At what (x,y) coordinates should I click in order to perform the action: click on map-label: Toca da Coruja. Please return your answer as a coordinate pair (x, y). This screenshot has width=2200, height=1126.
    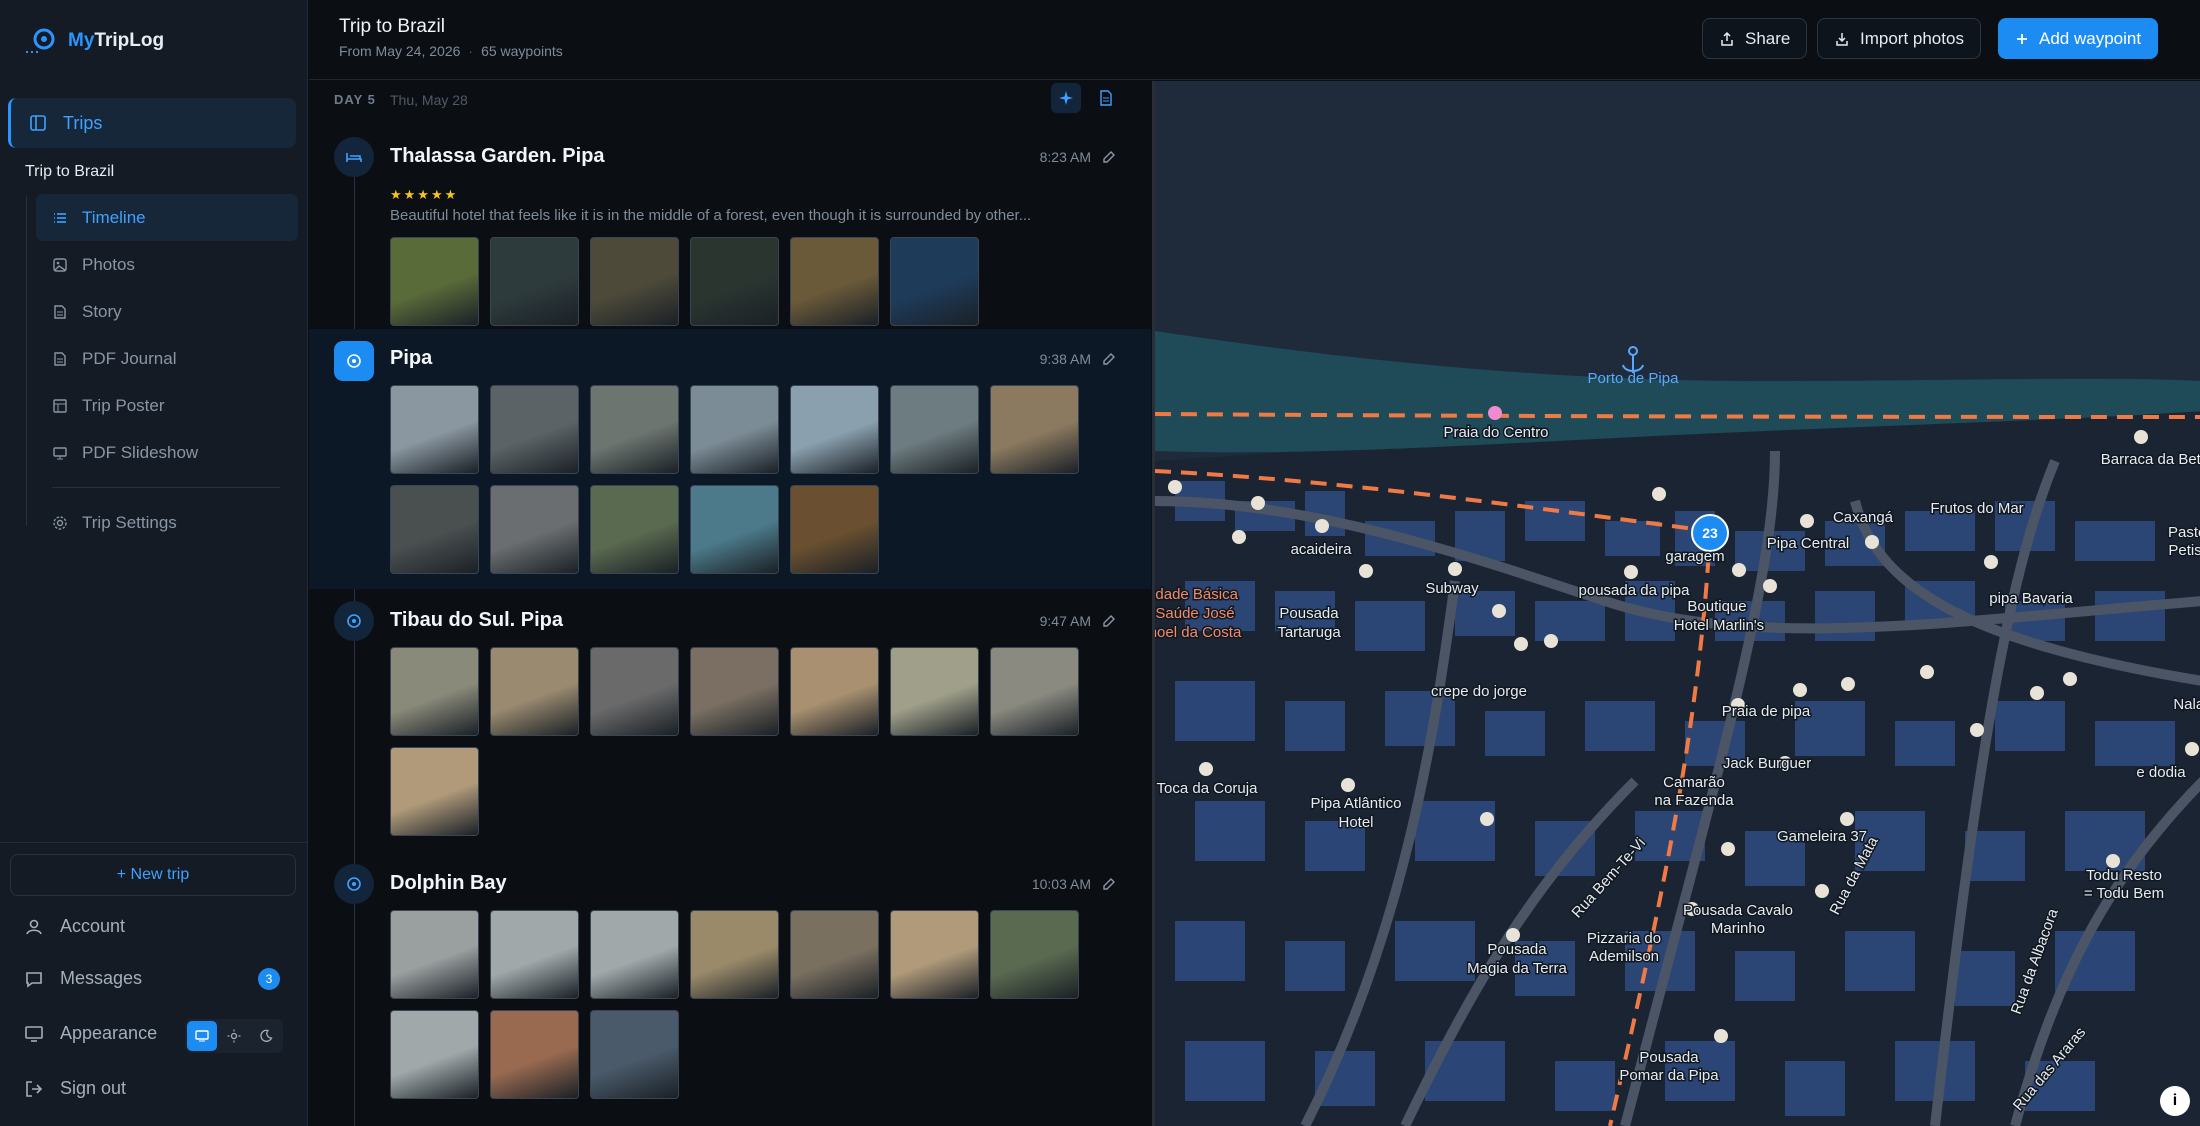
    Looking at the image, I should click on (1208, 788).